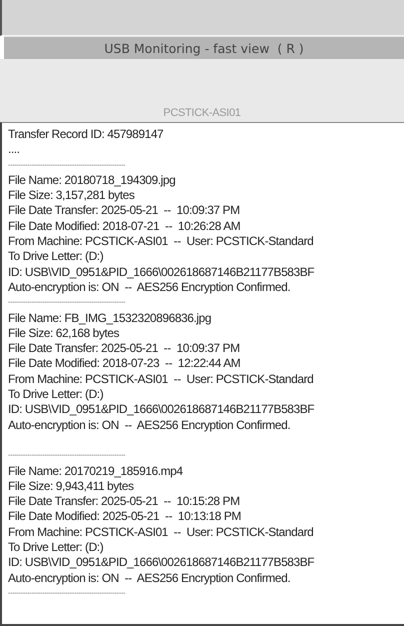  I want to click on log-line: File Date Transfer: 2025-05-21 -- 10:15:28 PM, so click(124, 502).